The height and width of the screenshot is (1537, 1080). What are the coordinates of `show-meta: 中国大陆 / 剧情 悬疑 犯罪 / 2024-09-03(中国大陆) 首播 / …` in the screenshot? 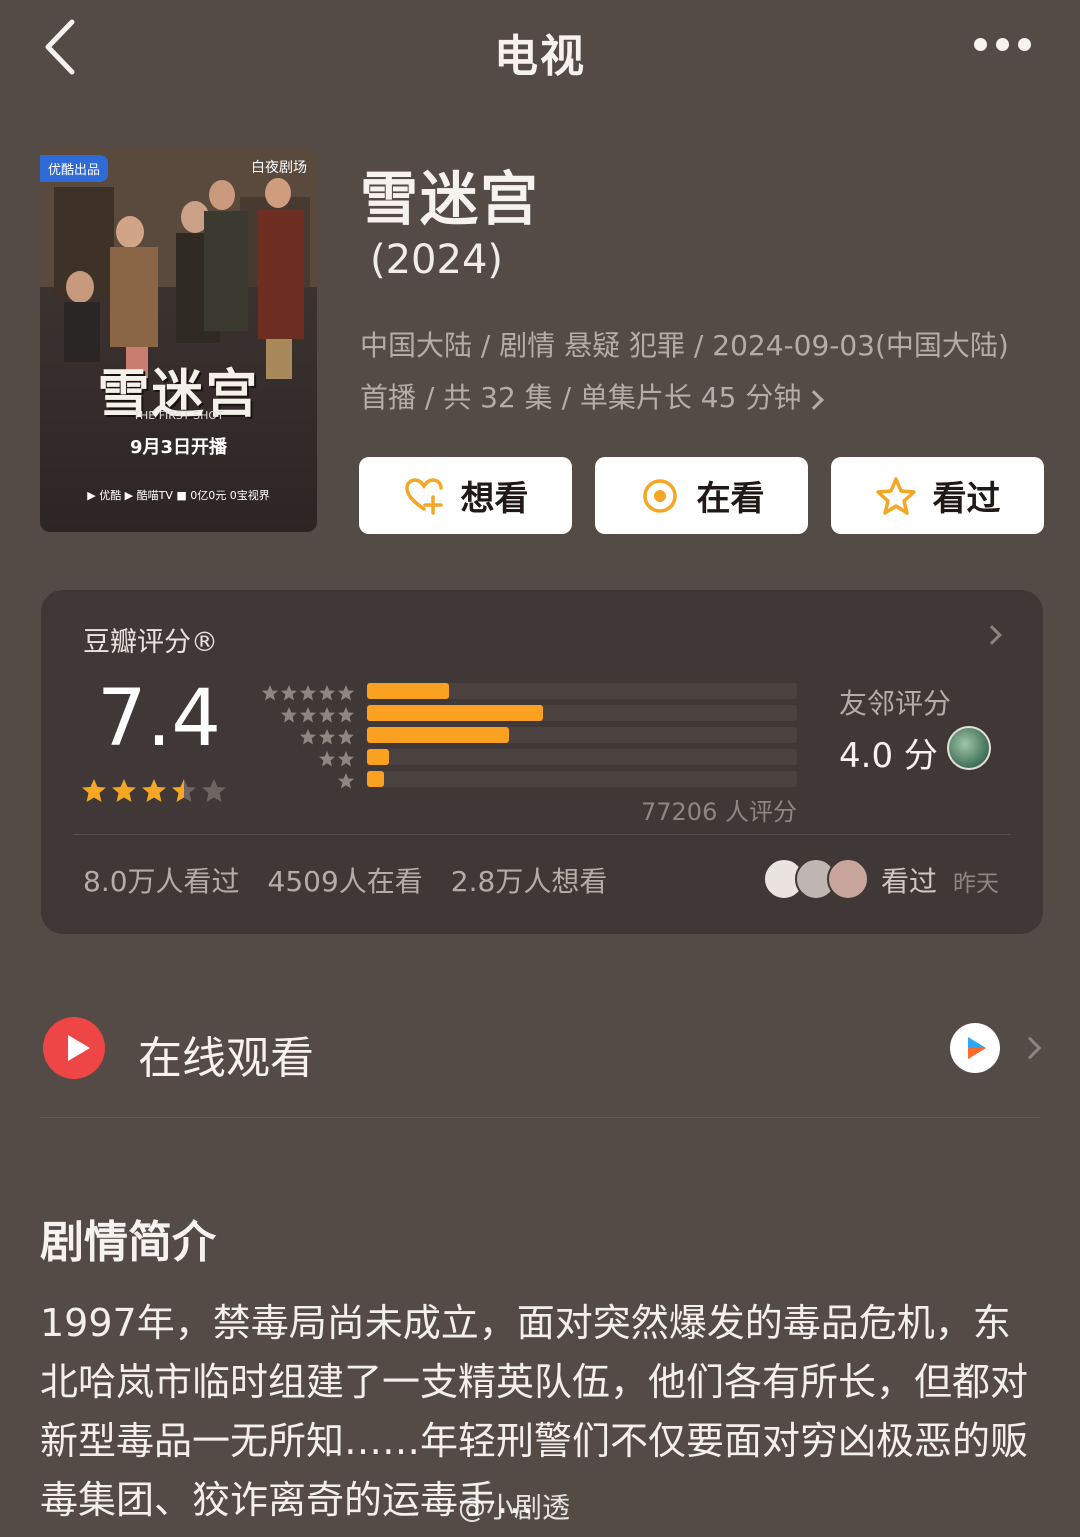 It's located at (700, 372).